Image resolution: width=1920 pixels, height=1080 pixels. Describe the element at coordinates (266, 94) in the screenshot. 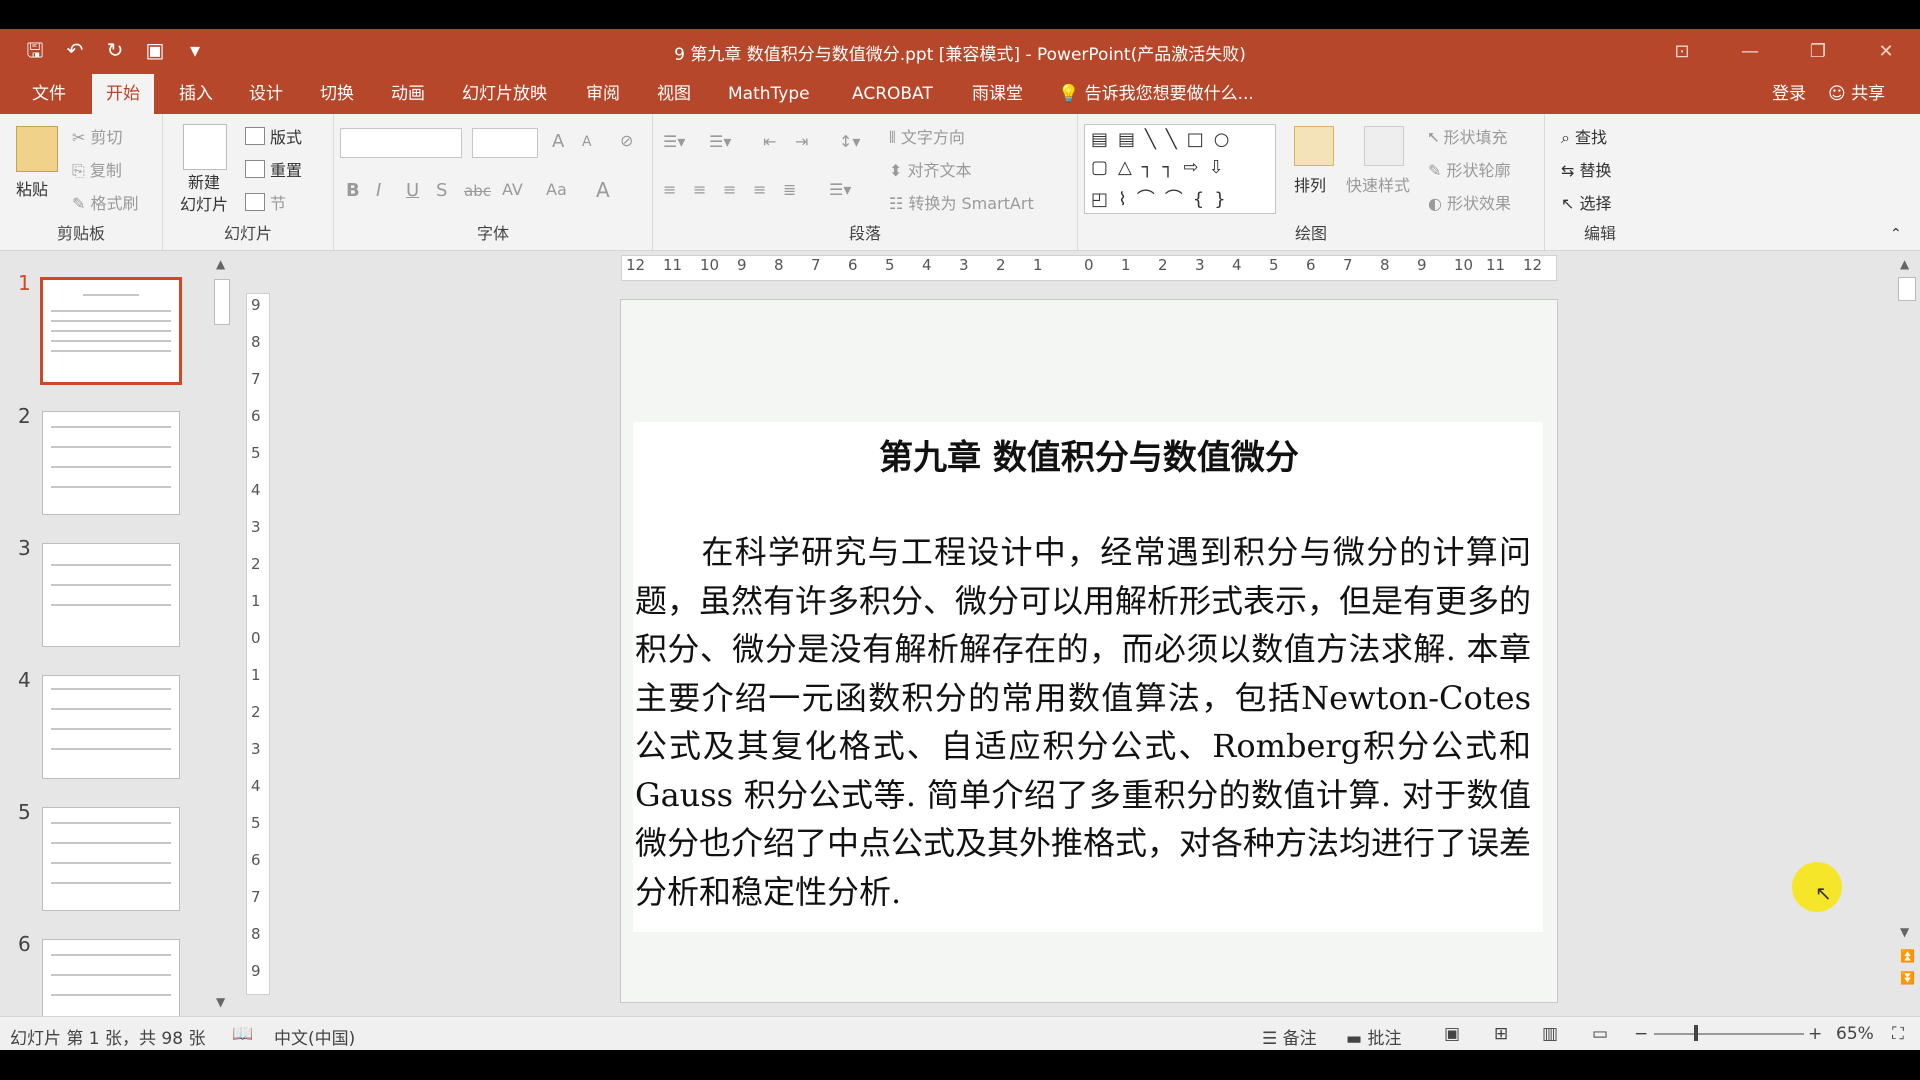

I see `tab-design: 设计` at that location.